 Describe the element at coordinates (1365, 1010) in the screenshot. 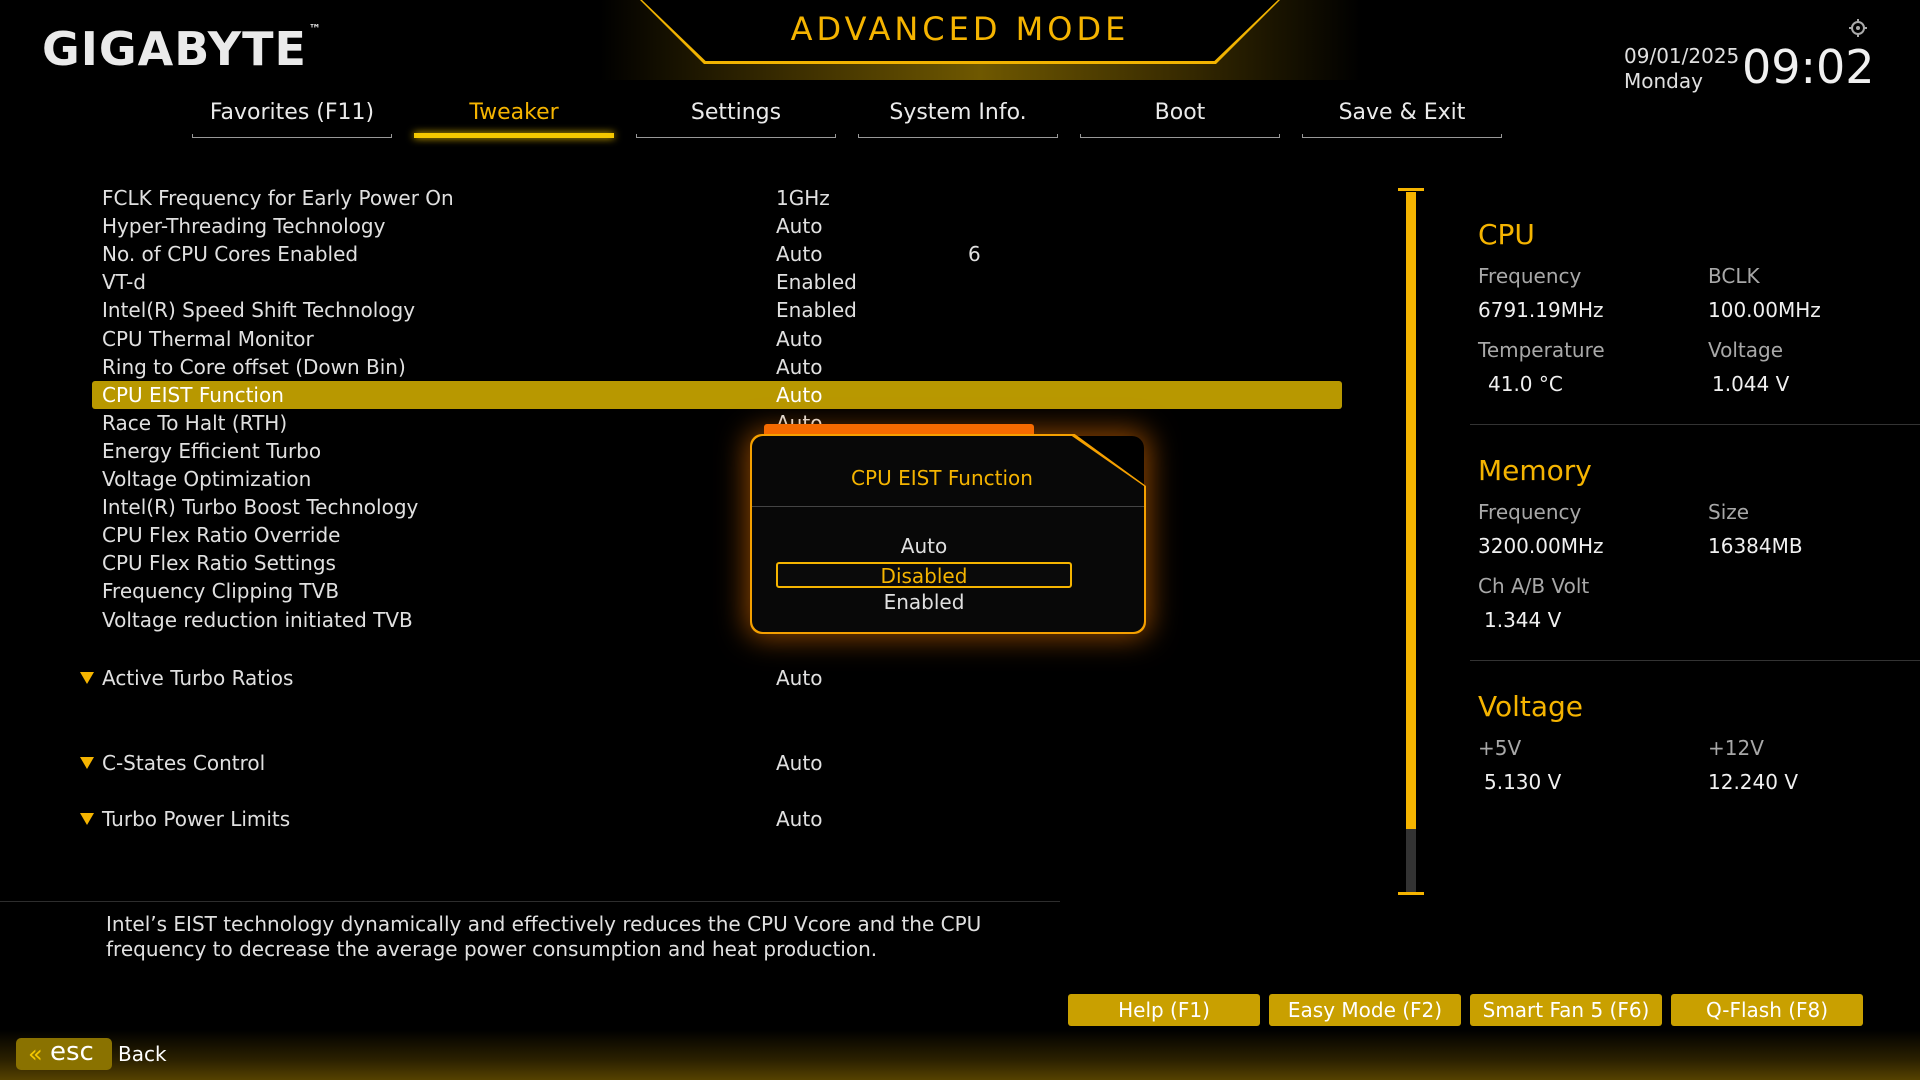

I see `easy-mode-f2-button: Easy Mode (F2)` at that location.